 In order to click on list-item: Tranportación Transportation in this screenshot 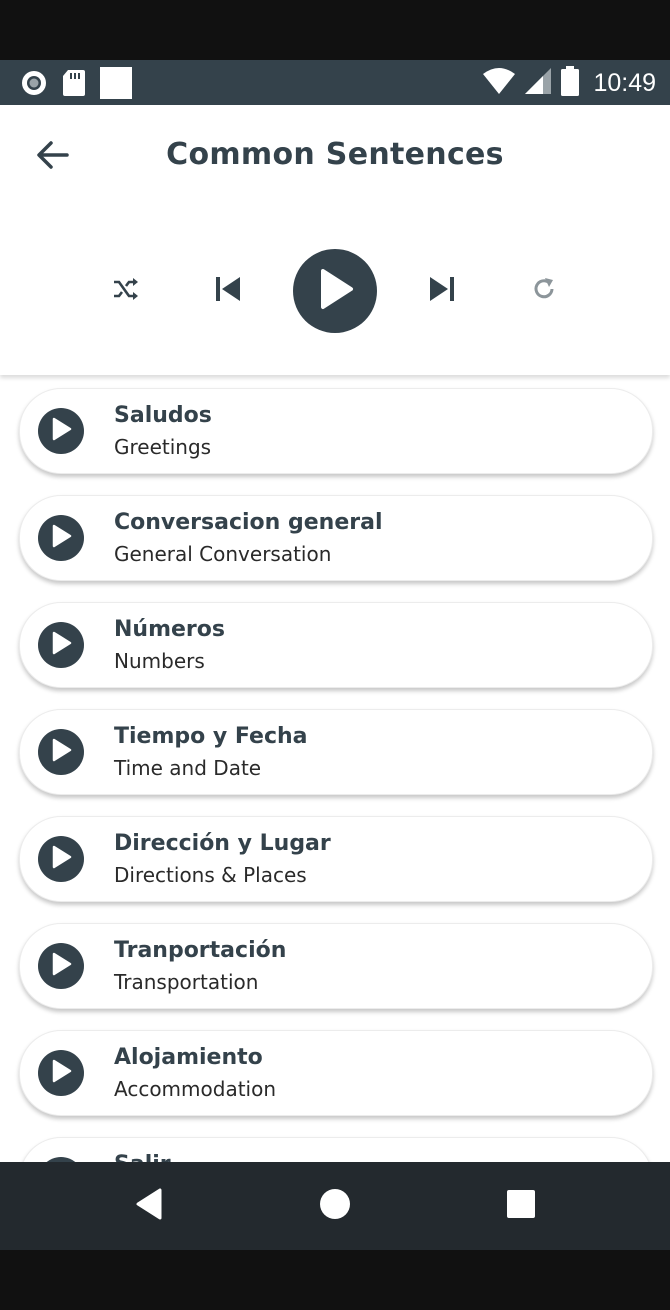, I will do `click(336, 966)`.